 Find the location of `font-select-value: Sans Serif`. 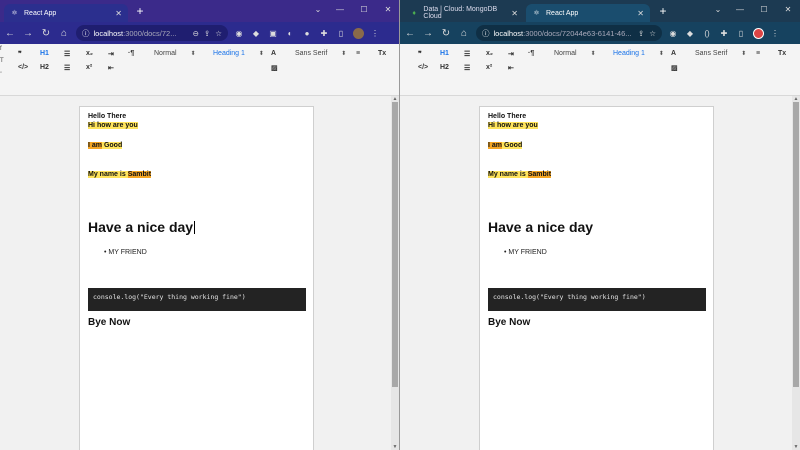

font-select-value: Sans Serif is located at coordinates (711, 53).